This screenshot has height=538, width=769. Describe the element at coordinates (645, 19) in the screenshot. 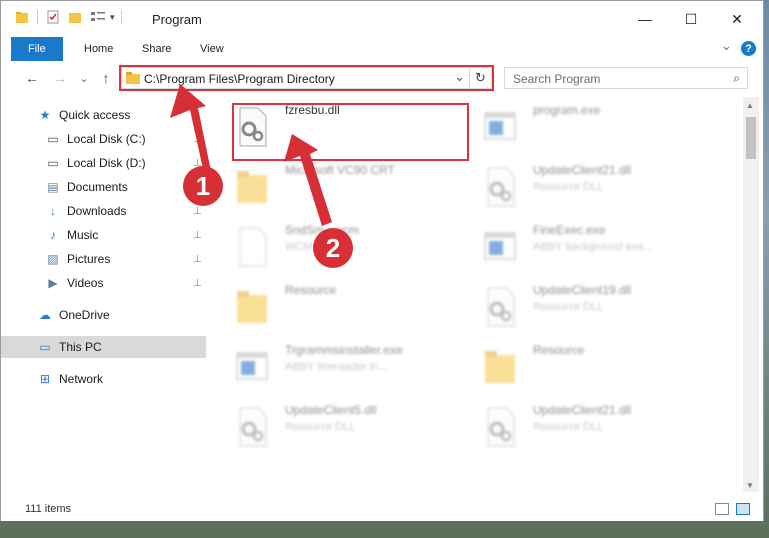

I see `minimize-button: —` at that location.